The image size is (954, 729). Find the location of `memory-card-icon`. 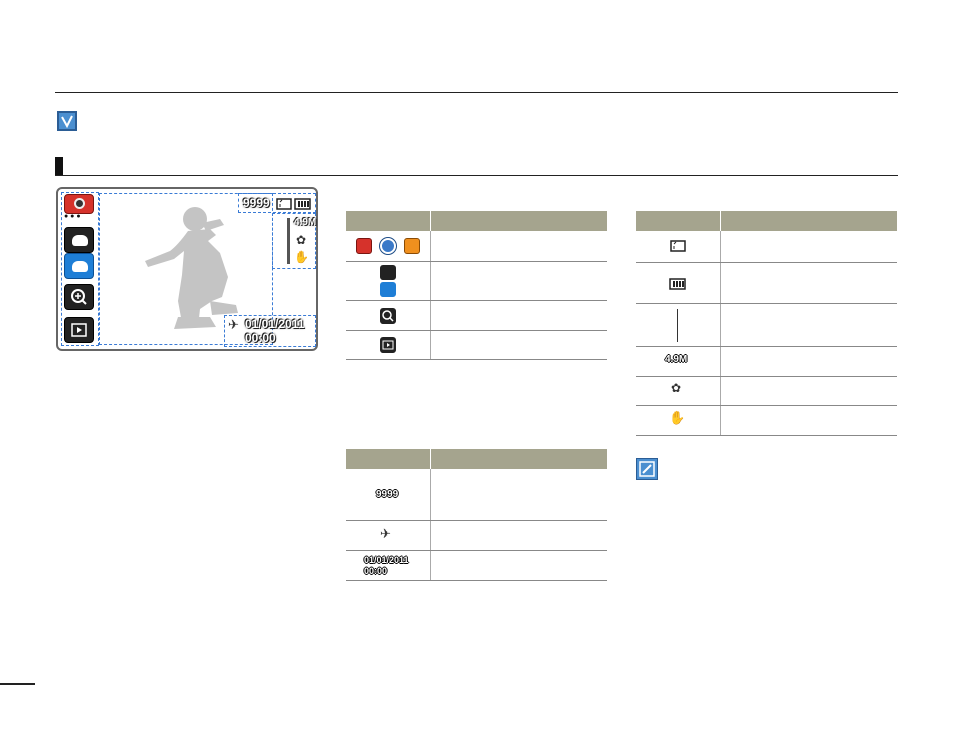

memory-card-icon is located at coordinates (284, 204).